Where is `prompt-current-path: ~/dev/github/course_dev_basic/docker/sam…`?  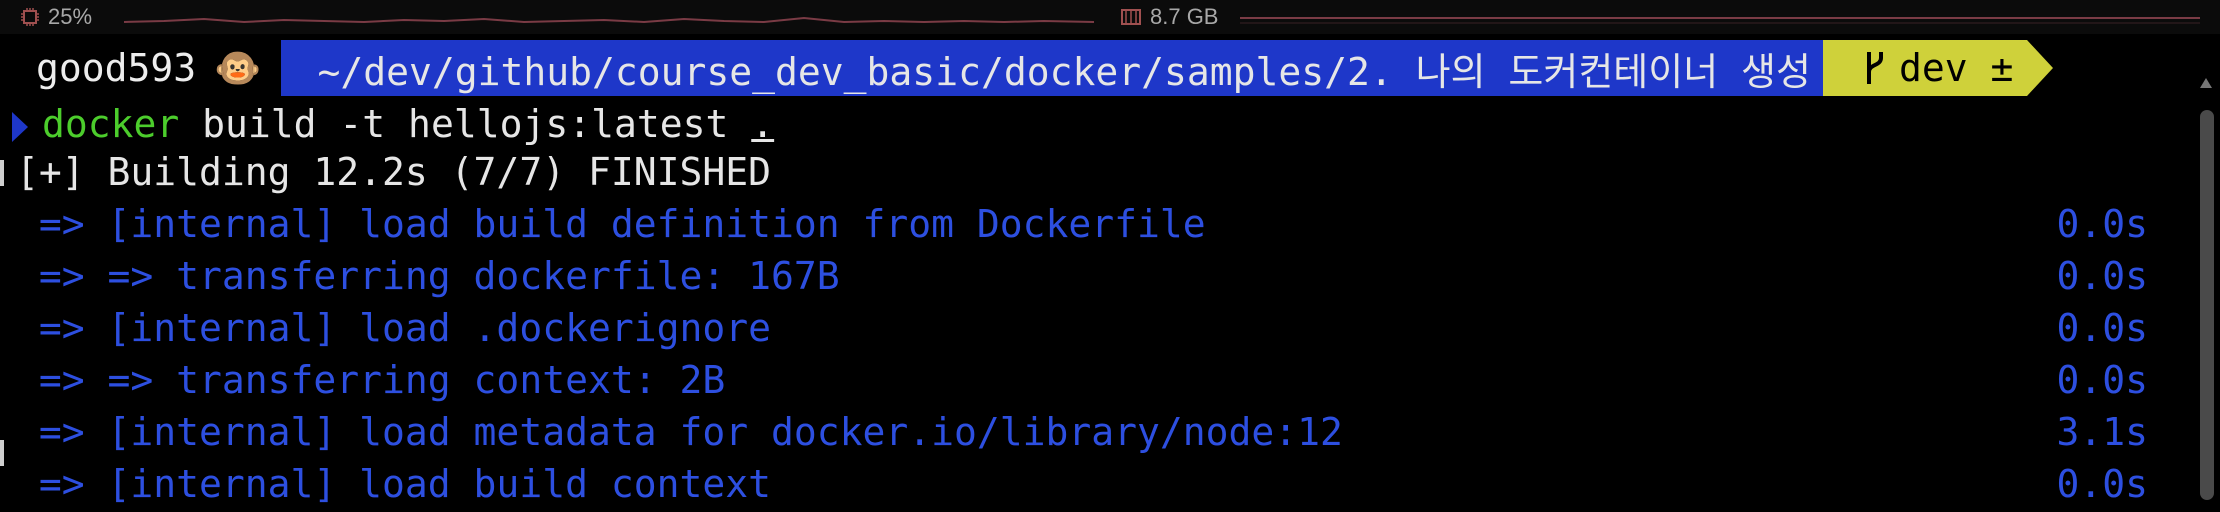
prompt-current-path: ~/dev/github/course_dev_basic/docker/sam… is located at coordinates (1064, 71).